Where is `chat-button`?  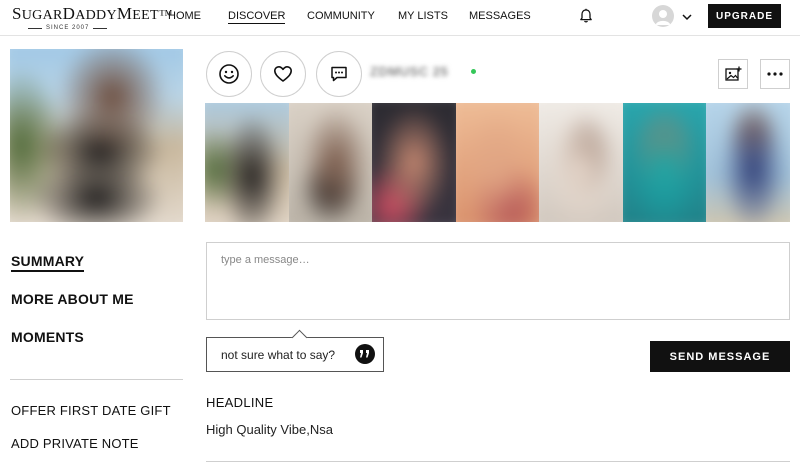
chat-button is located at coordinates (339, 74).